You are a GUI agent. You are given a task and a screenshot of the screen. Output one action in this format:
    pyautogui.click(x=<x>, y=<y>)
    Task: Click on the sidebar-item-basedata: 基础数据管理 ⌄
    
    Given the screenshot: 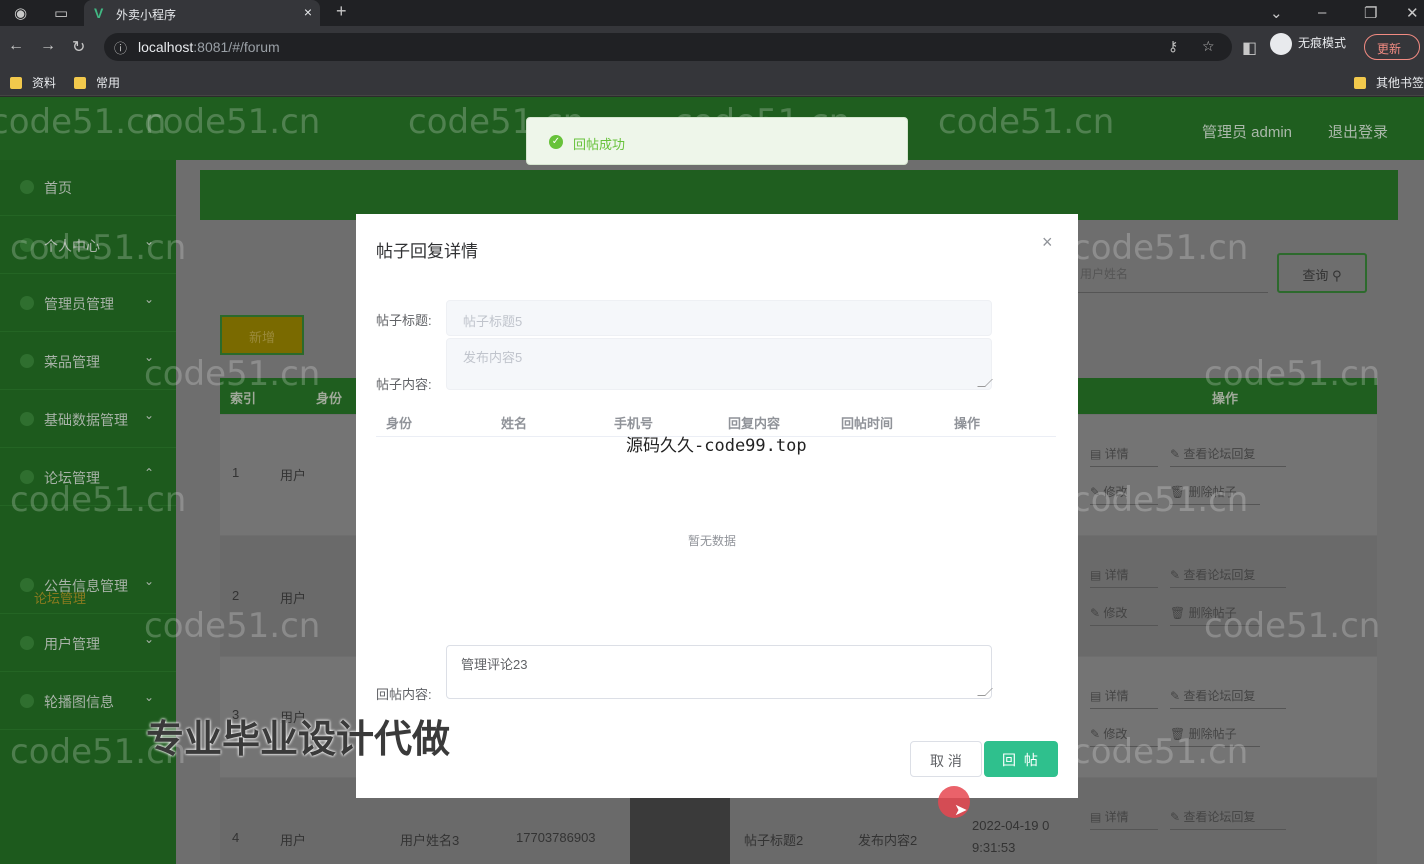 What is the action you would take?
    pyautogui.click(x=88, y=420)
    